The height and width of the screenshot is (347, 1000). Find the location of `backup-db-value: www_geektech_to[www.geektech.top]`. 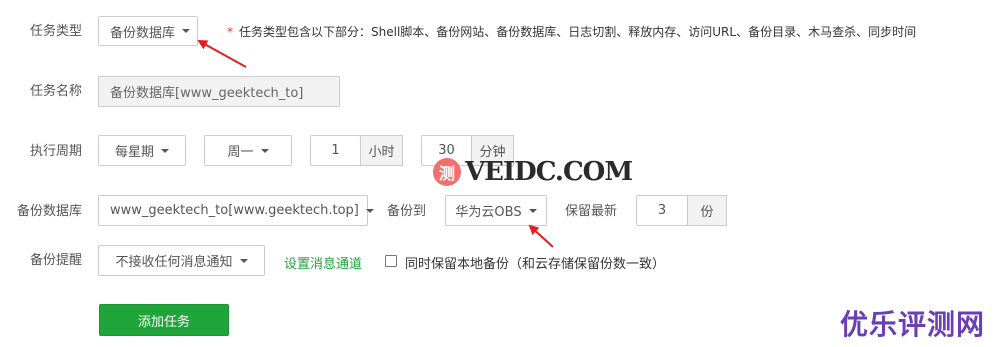

backup-db-value: www_geektech_to[www.geektech.top] is located at coordinates (234, 210).